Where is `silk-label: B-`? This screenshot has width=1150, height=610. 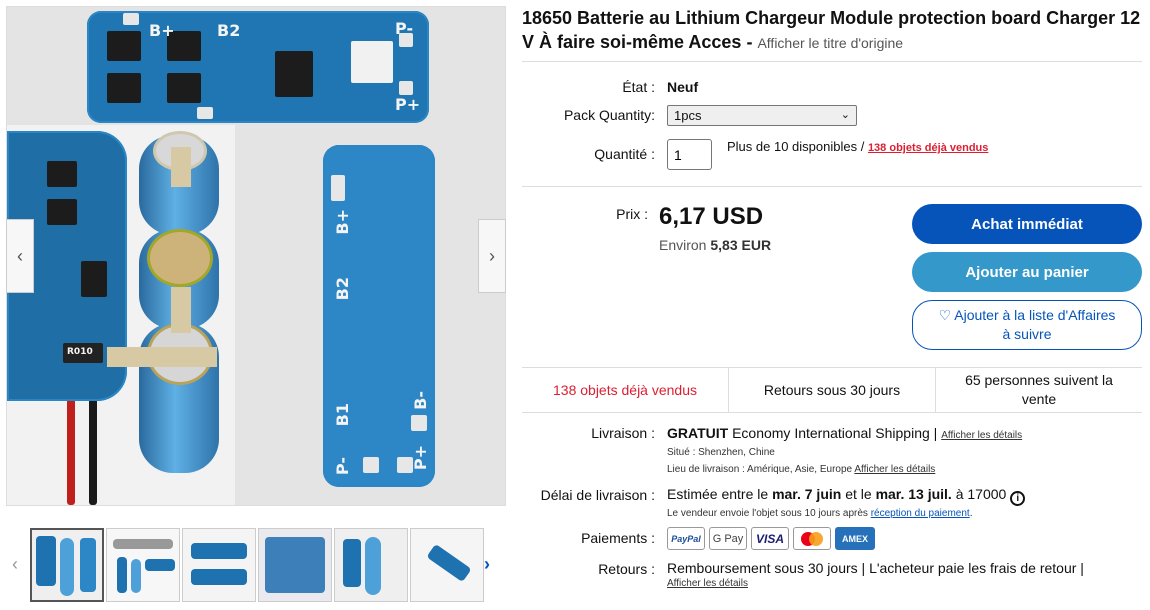
silk-label: B- is located at coordinates (420, 400).